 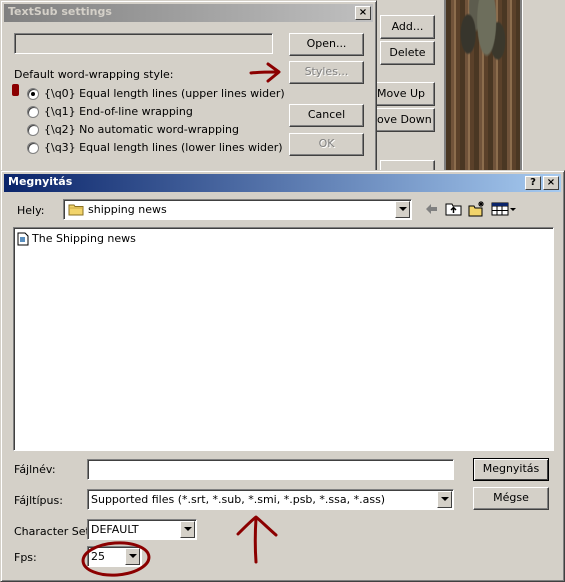 What do you see at coordinates (326, 115) in the screenshot?
I see `textsub-cancel-button: Cancel` at bounding box center [326, 115].